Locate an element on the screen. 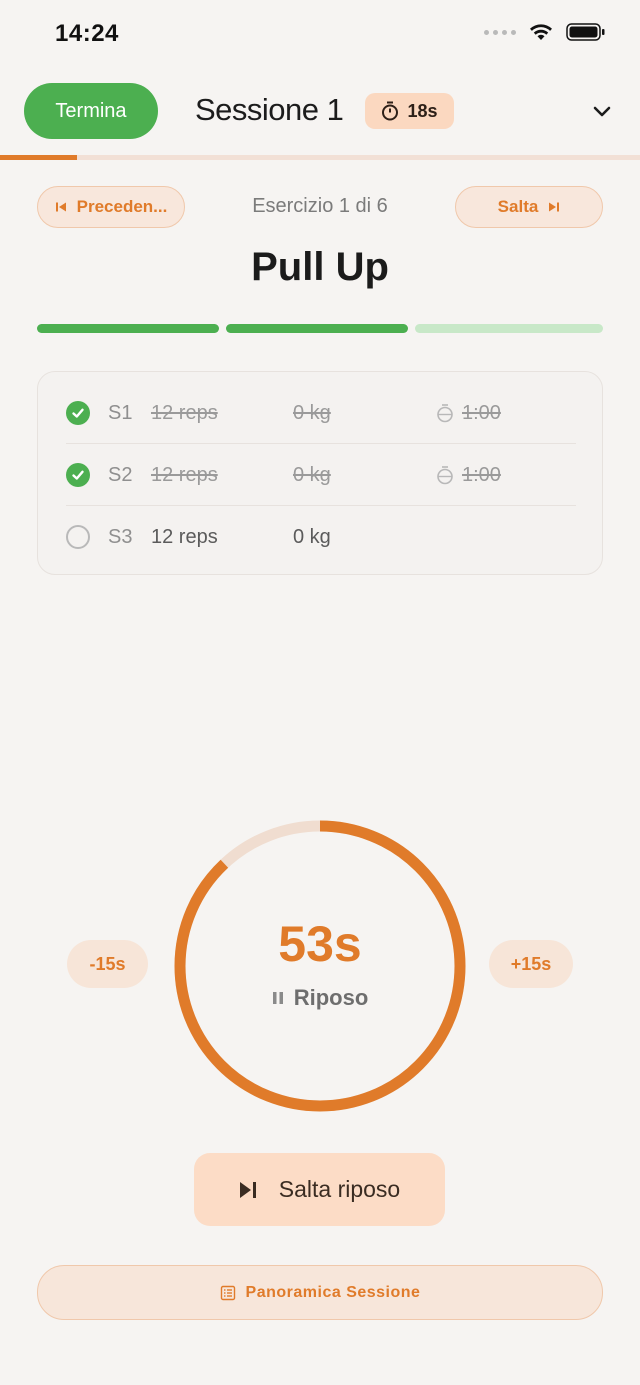 Image resolution: width=640 pixels, height=1385 pixels. end-session-button: Termina is located at coordinates (91, 111).